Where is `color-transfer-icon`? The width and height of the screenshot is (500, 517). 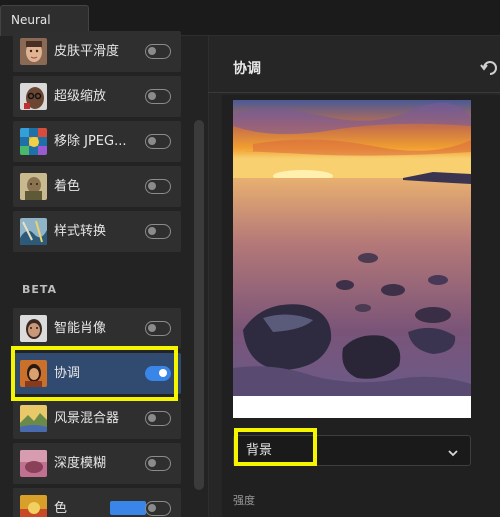
color-transfer-icon is located at coordinates (33, 506).